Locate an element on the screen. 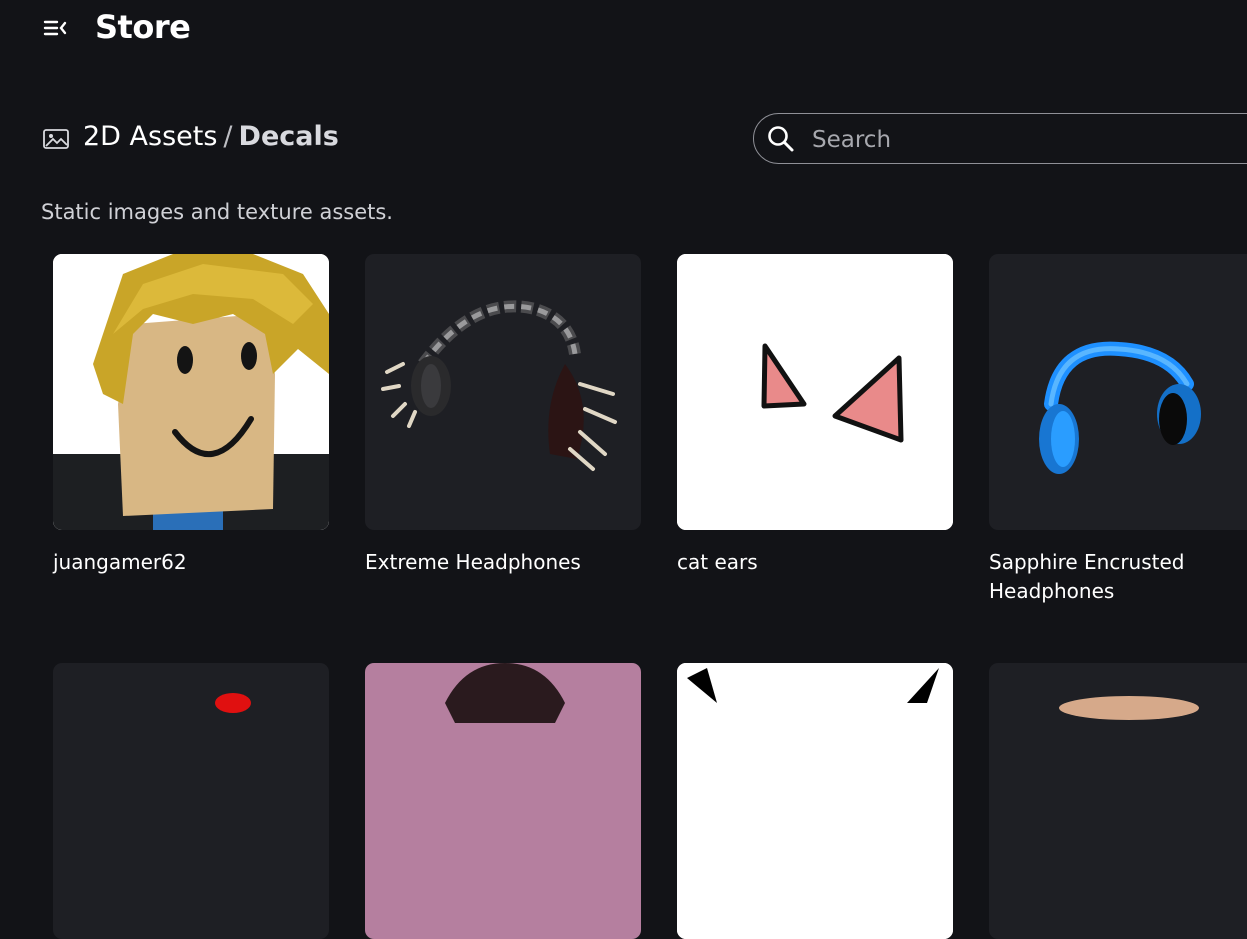 The height and width of the screenshot is (939, 1247). asset-card: Extreme Headphones is located at coordinates (503, 415).